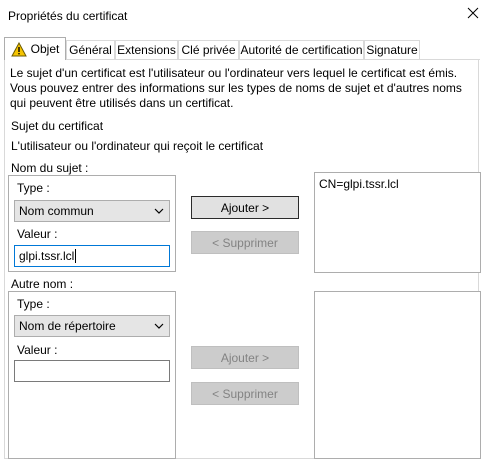 This screenshot has width=486, height=463. Describe the element at coordinates (245, 393) in the screenshot. I see `alt-remove-button: < Supprimer` at that location.